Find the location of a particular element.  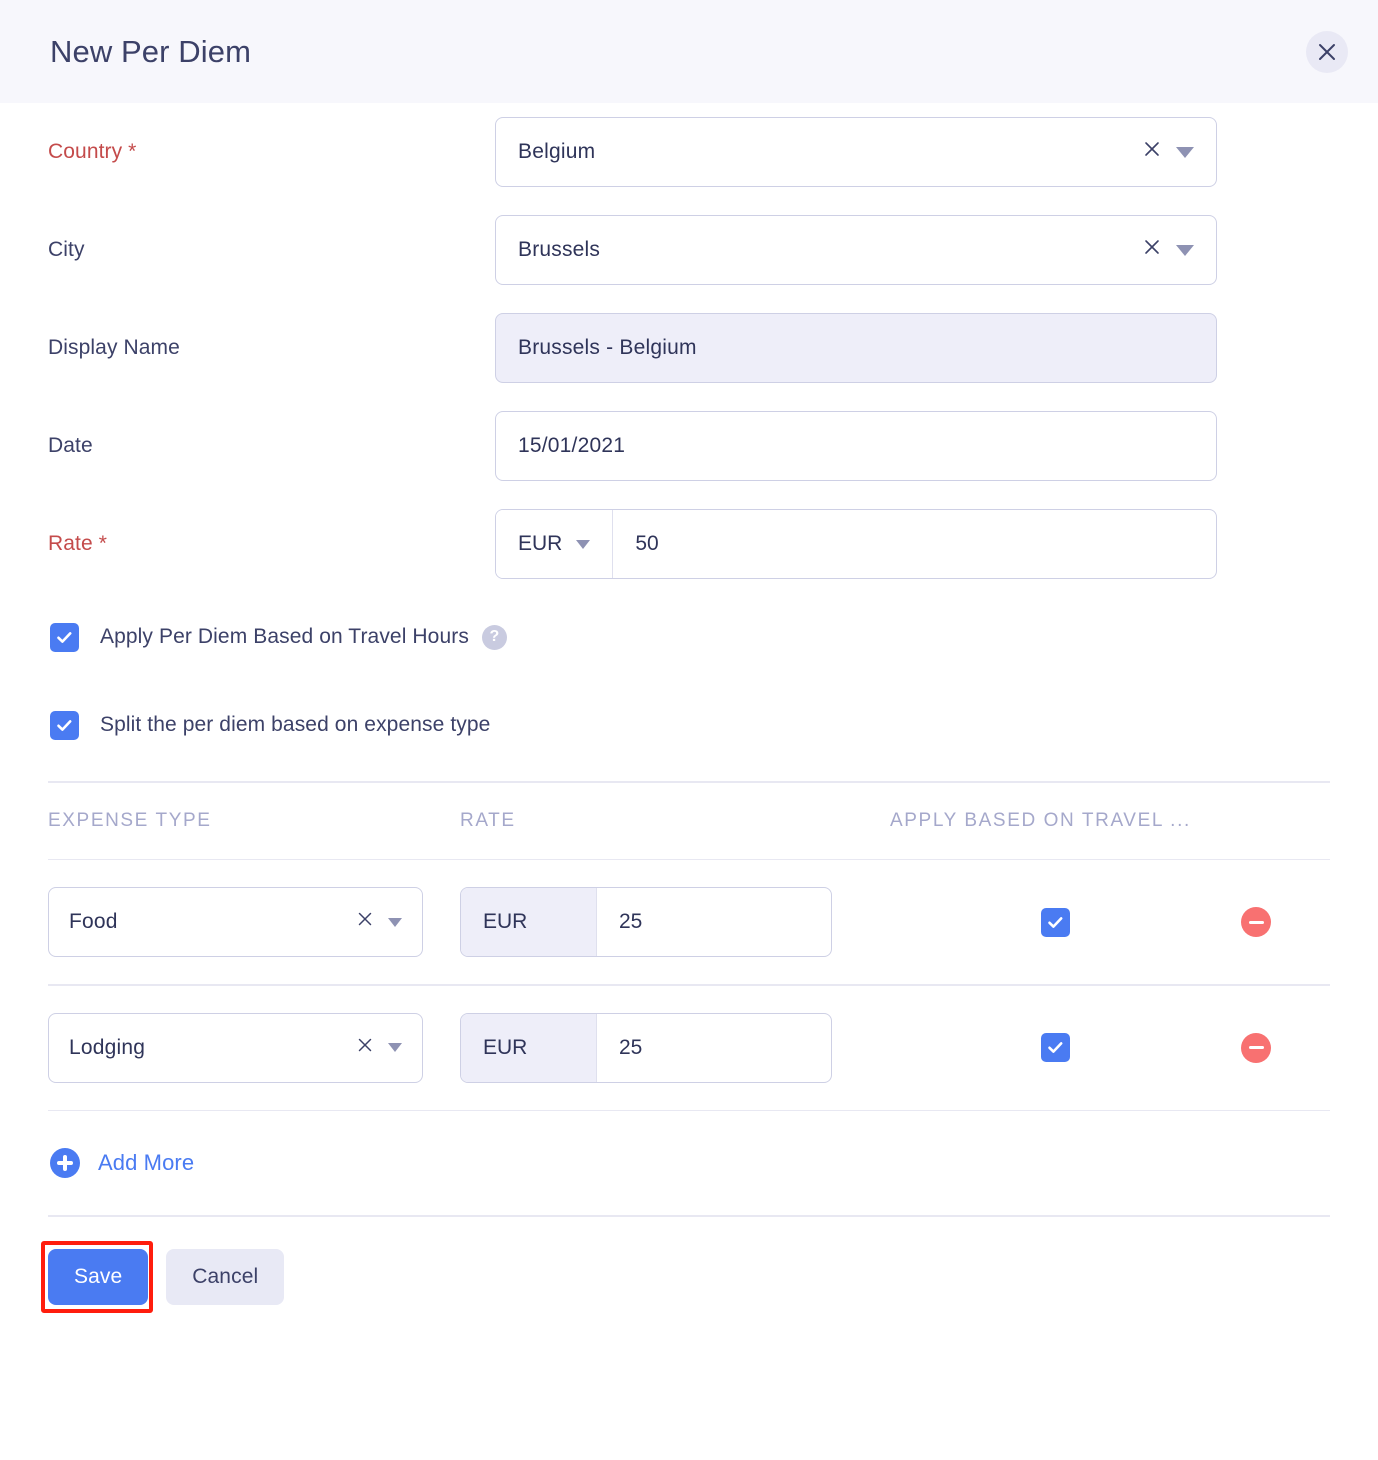

country-value: Belgium is located at coordinates (557, 151).